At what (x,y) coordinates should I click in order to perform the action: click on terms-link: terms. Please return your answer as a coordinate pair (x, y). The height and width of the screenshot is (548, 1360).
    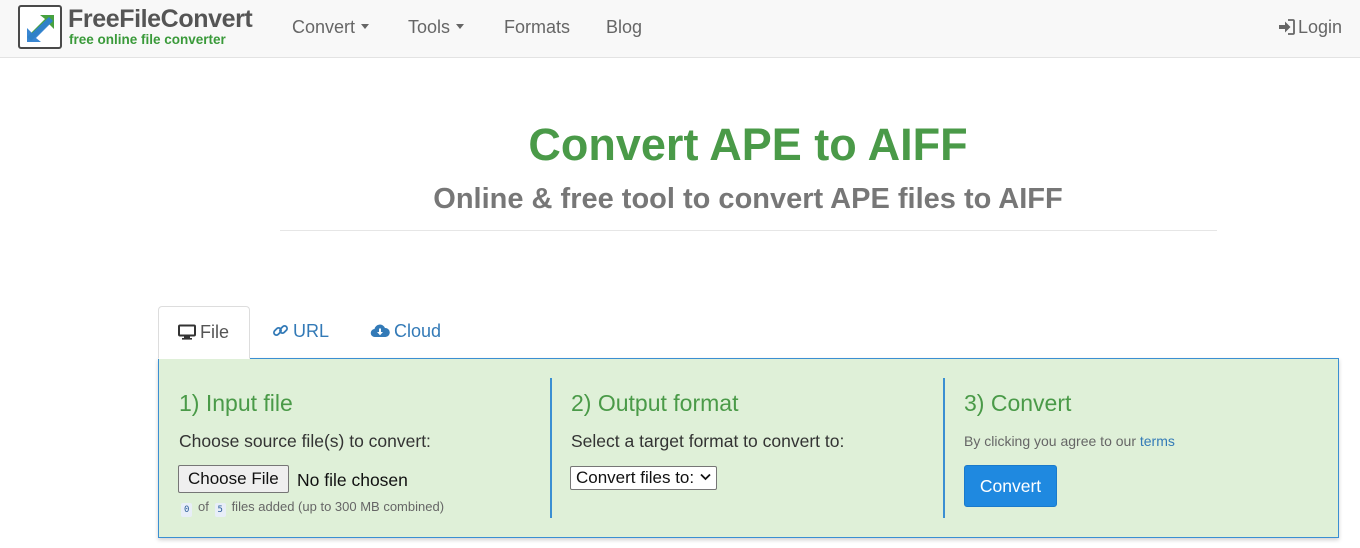
    Looking at the image, I should click on (1157, 441).